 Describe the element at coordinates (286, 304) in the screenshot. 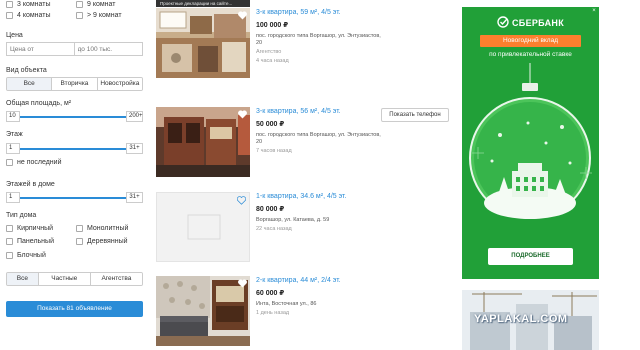

I see `listing-address: Инта, Восточная ул., 86` at that location.